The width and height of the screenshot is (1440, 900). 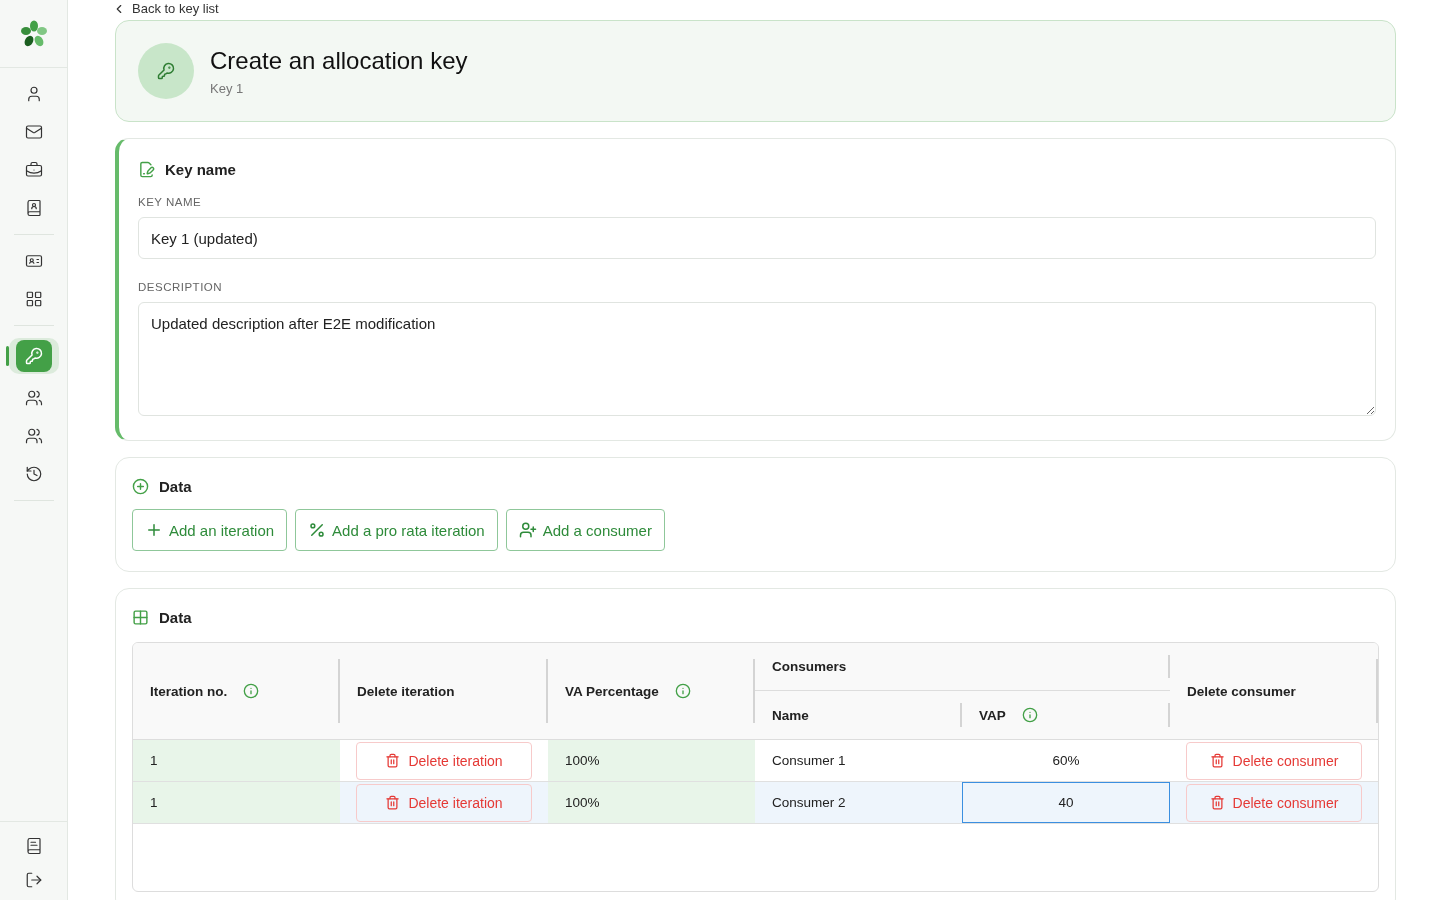 I want to click on table-row: 1 Delete iteration 100% Consumer 2 40 Delete consumer, so click(x=755, y=803).